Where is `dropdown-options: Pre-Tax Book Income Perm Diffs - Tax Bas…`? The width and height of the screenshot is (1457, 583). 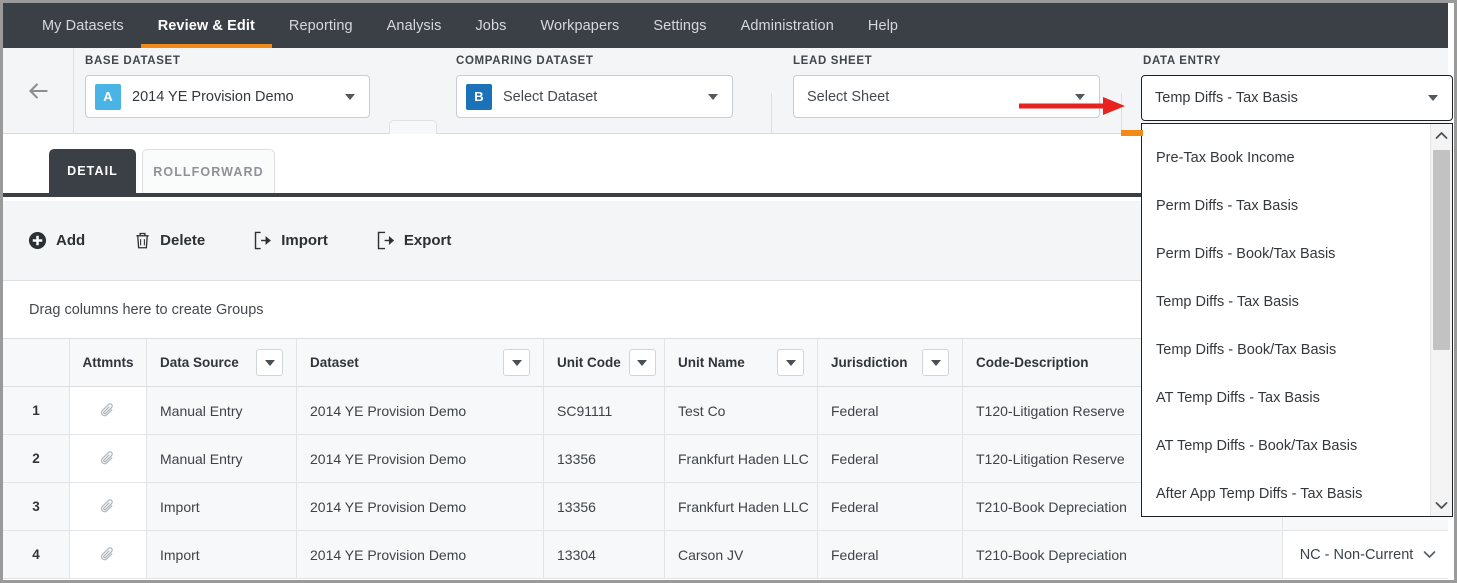
dropdown-options: Pre-Tax Book Income Perm Diffs - Tax Bas… is located at coordinates (1286, 320).